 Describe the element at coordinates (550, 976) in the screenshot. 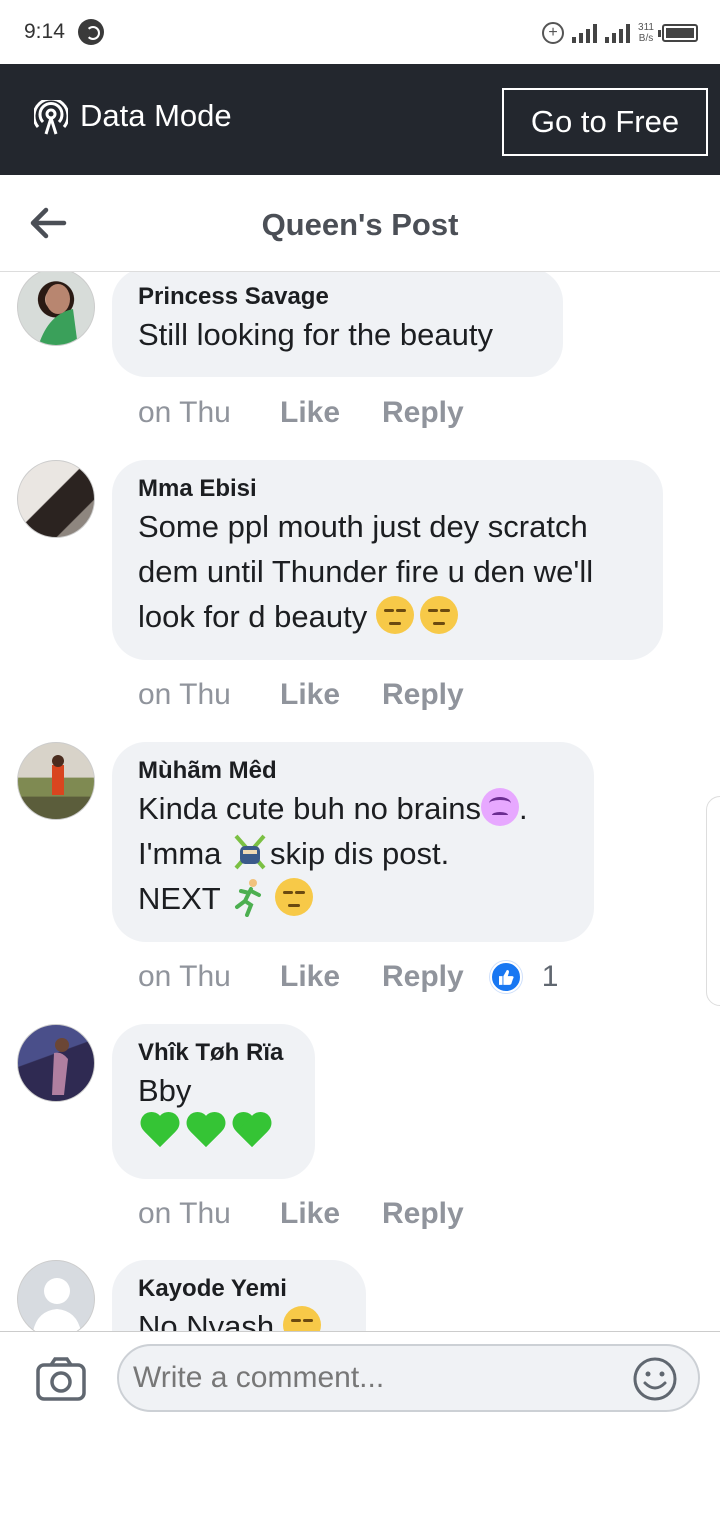

I see `reaction-count: 1` at that location.